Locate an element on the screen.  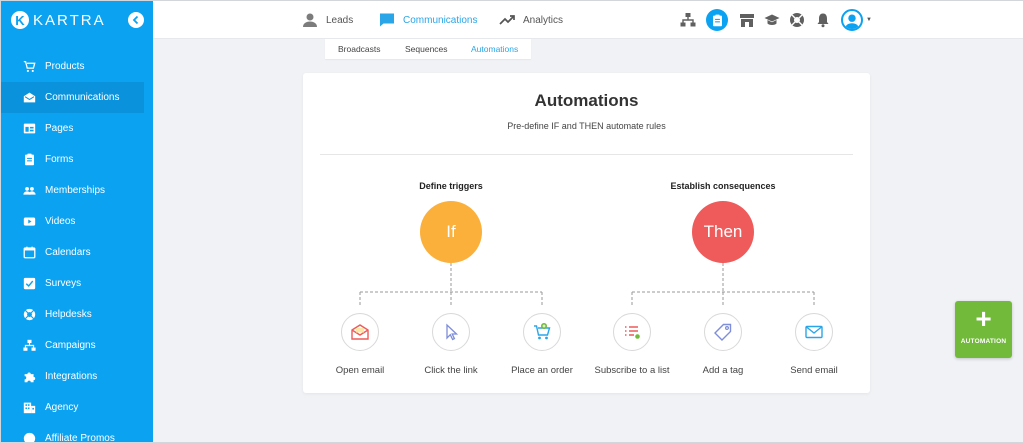
consequence-send-email is located at coordinates (814, 332).